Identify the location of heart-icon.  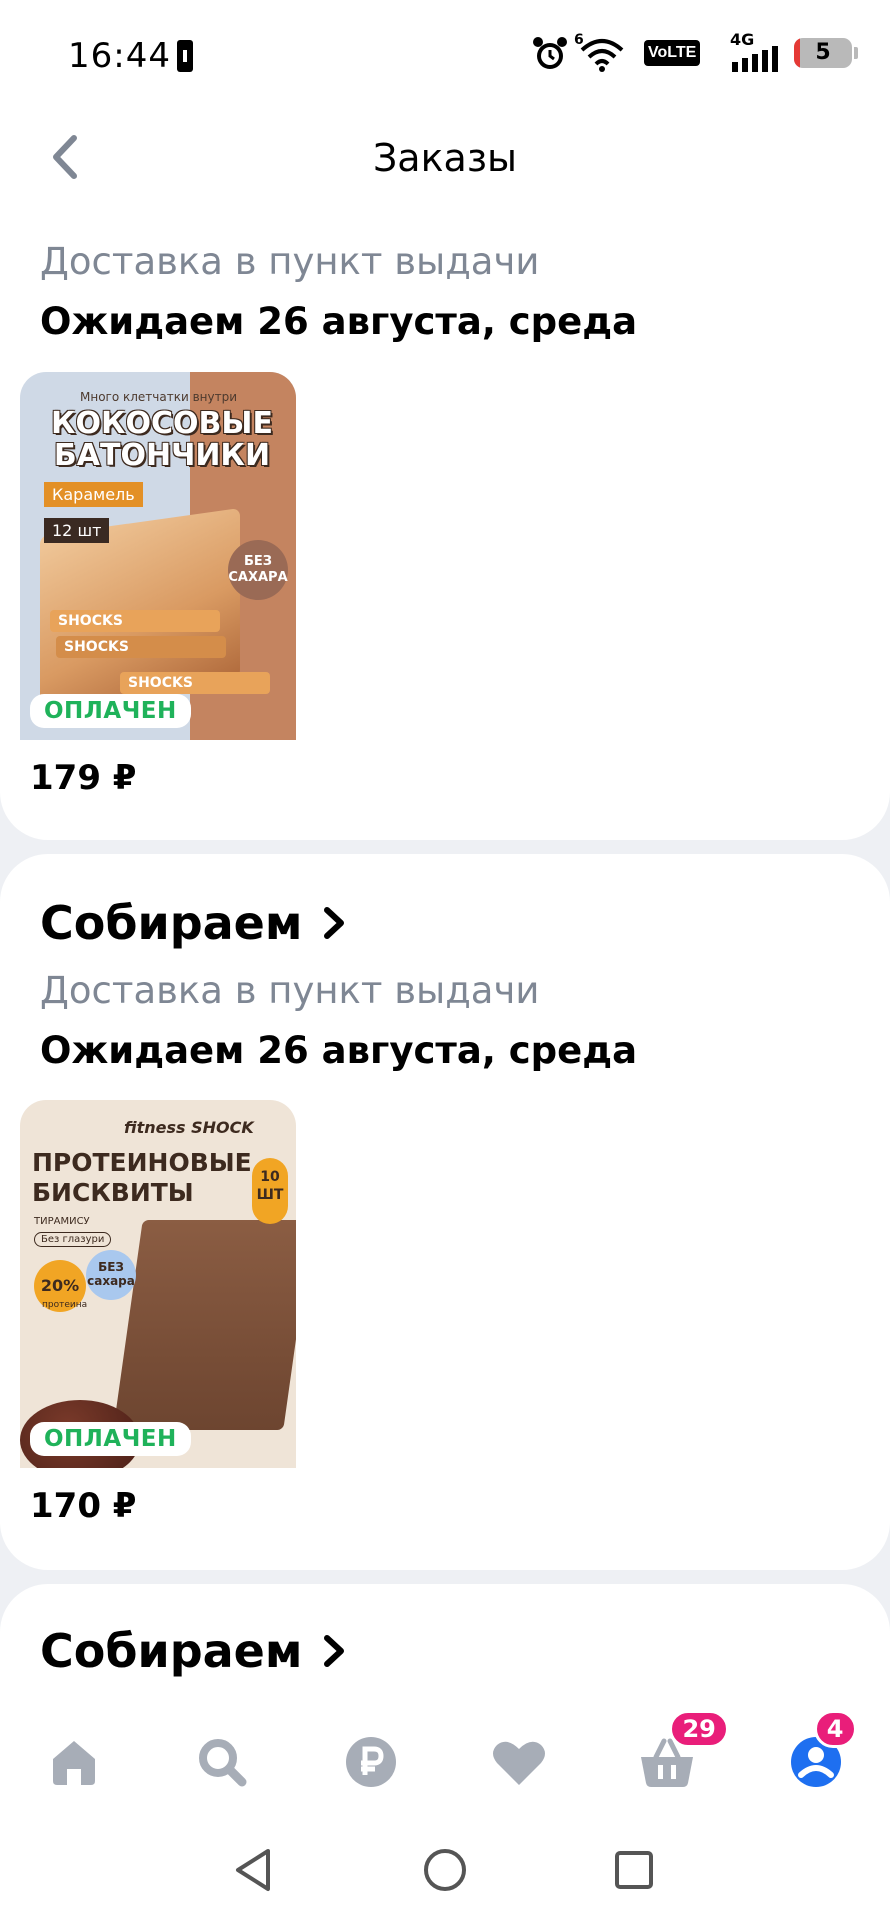
(519, 1763).